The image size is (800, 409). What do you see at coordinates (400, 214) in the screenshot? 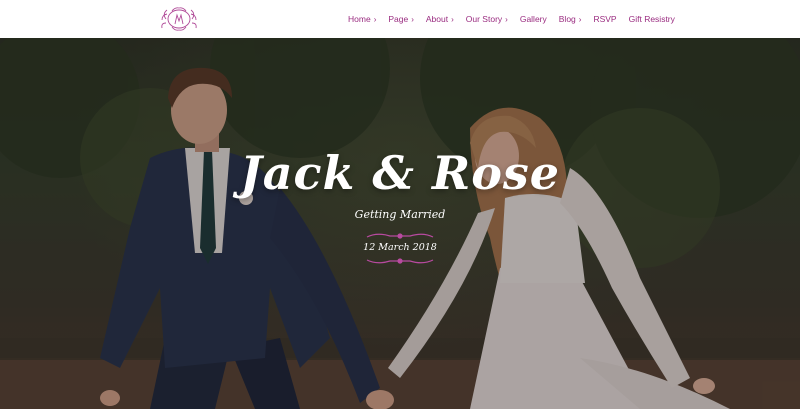
I see `getting-married-subtitle: Getting Married` at bounding box center [400, 214].